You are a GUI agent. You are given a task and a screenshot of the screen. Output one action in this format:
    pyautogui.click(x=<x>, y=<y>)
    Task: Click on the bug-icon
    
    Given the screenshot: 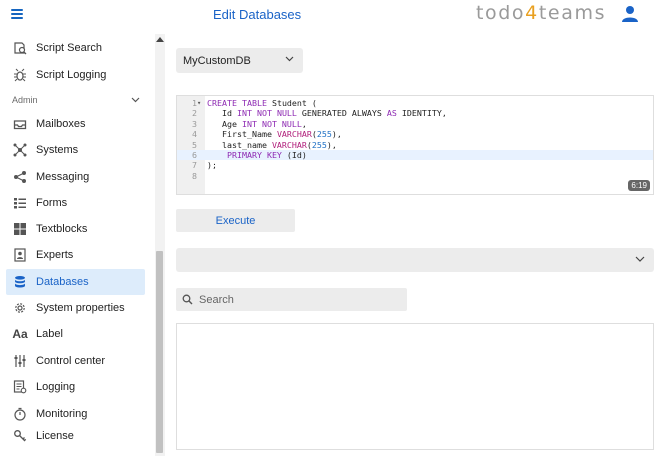 What is the action you would take?
    pyautogui.click(x=20, y=75)
    